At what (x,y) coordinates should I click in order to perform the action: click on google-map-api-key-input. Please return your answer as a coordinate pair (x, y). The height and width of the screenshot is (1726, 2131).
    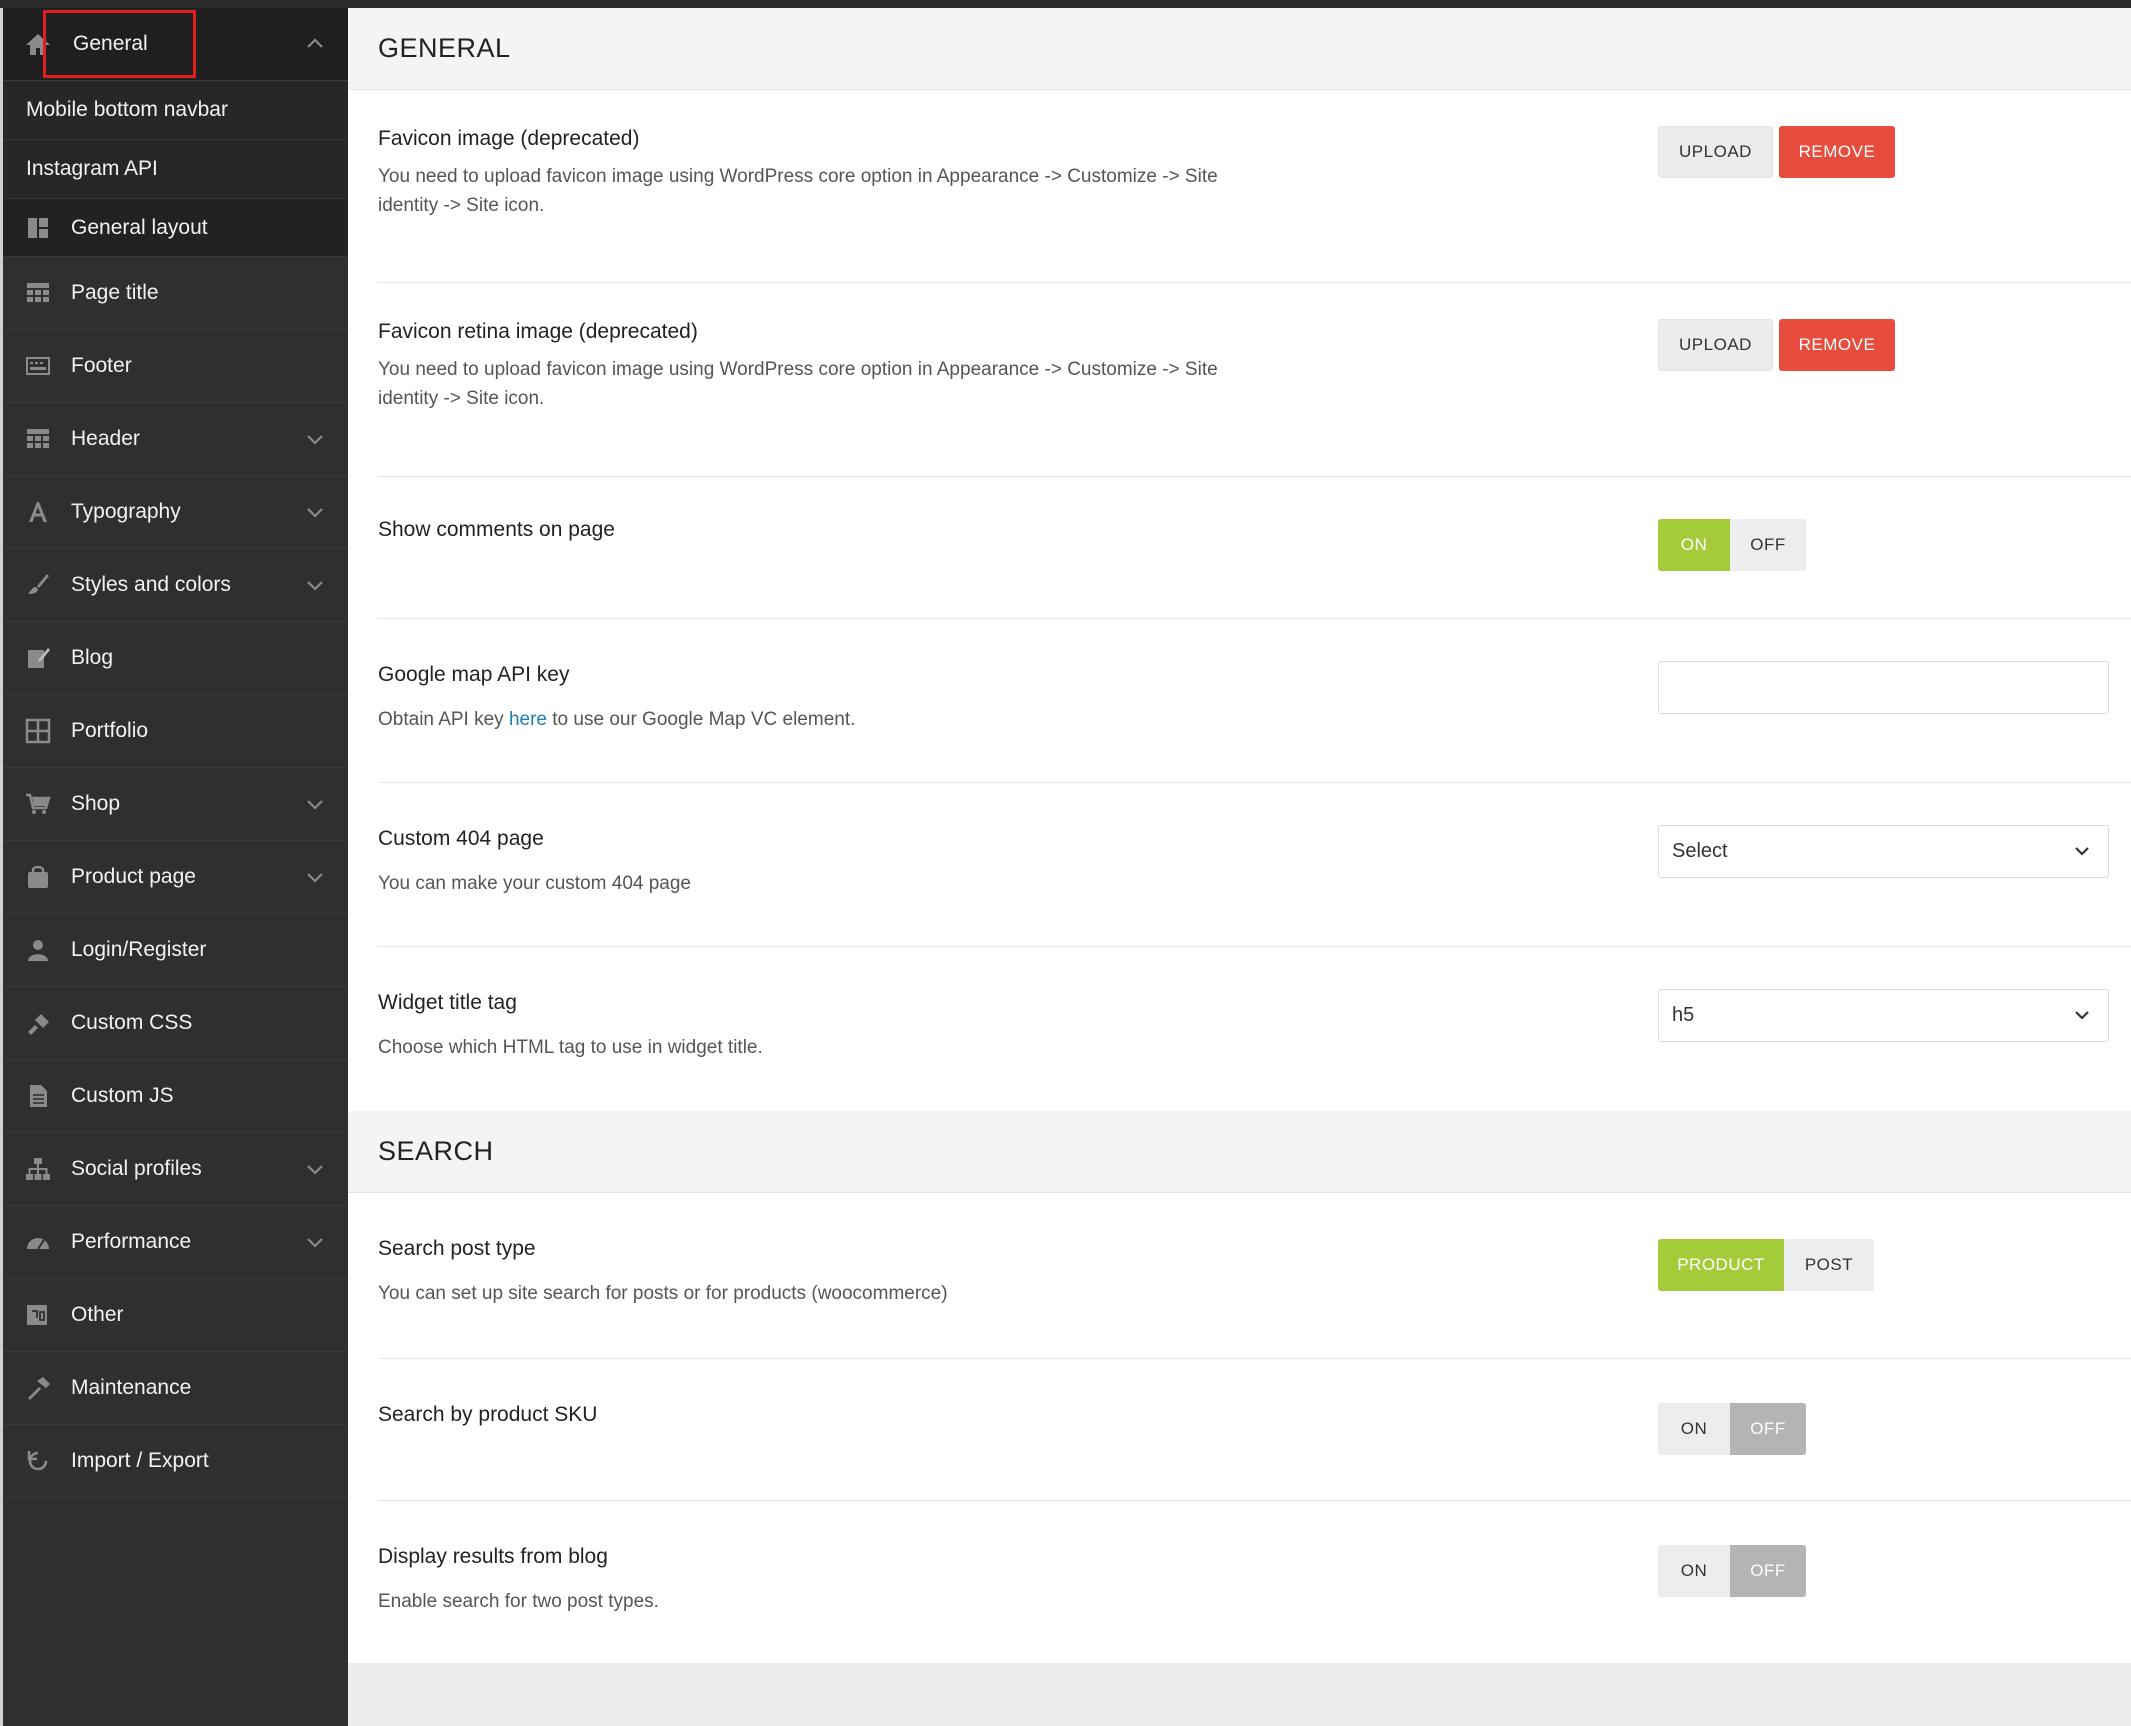
    Looking at the image, I should click on (1883, 687).